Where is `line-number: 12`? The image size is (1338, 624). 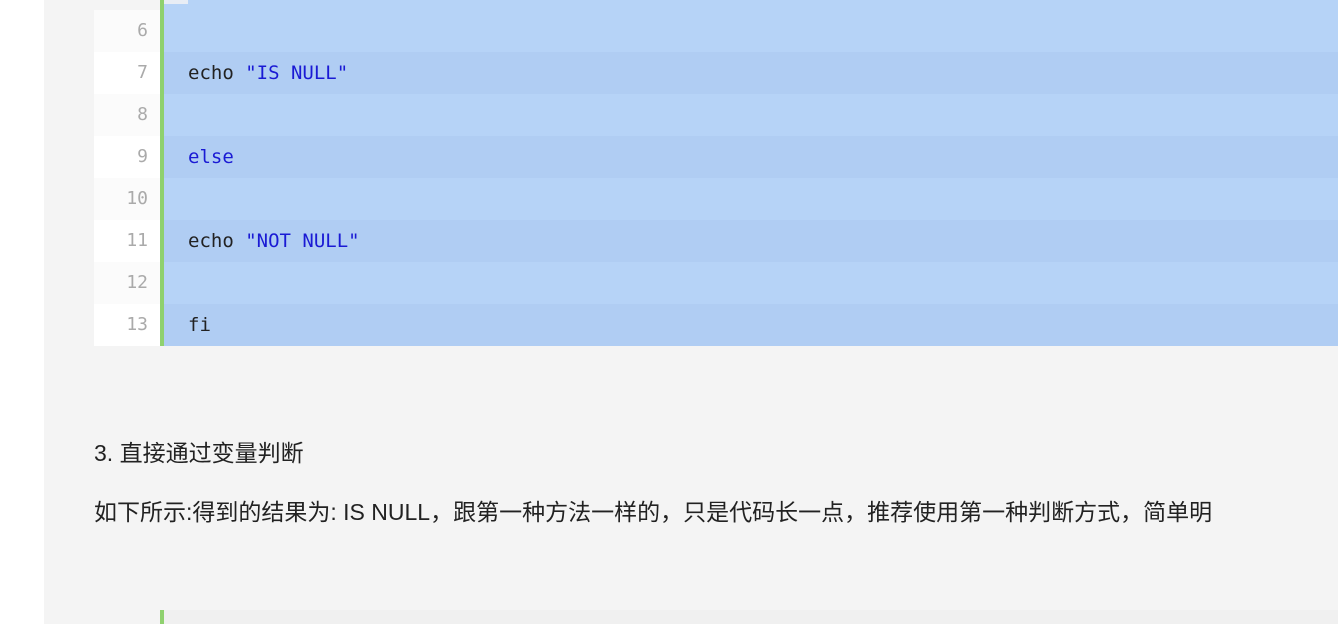 line-number: 12 is located at coordinates (127, 283).